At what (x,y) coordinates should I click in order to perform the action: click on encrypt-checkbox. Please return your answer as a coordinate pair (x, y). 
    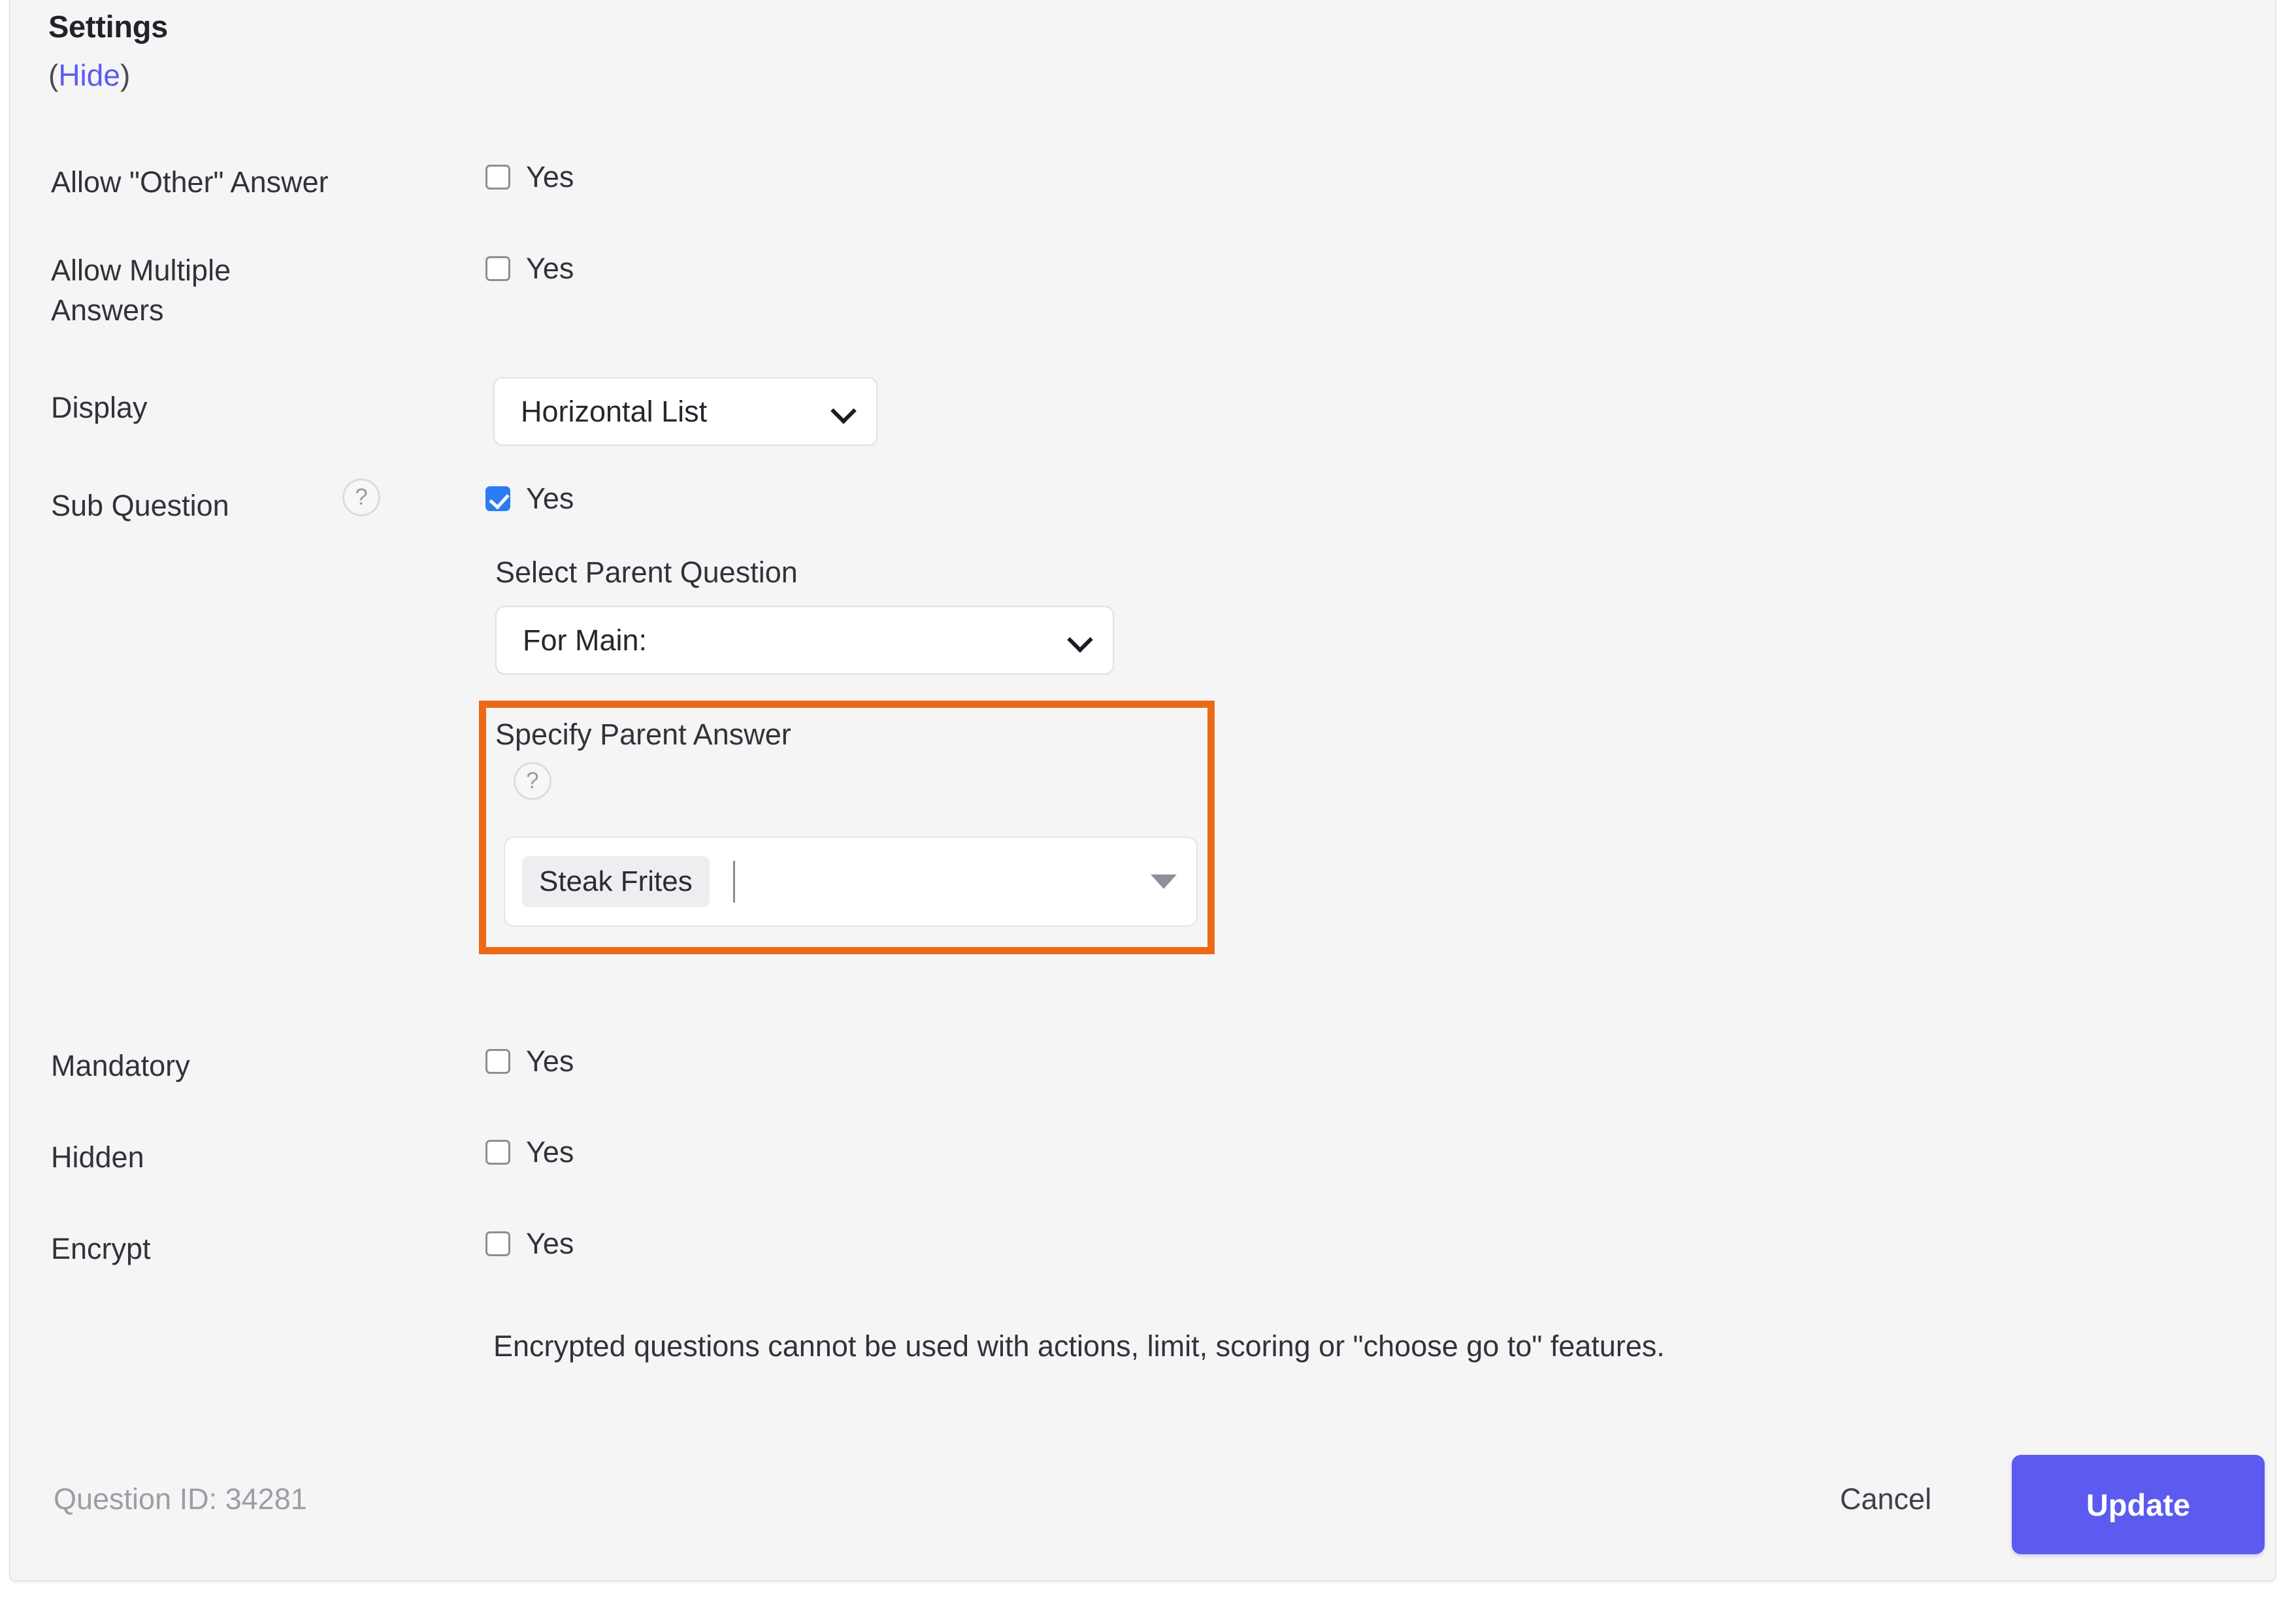
    Looking at the image, I should click on (497, 1243).